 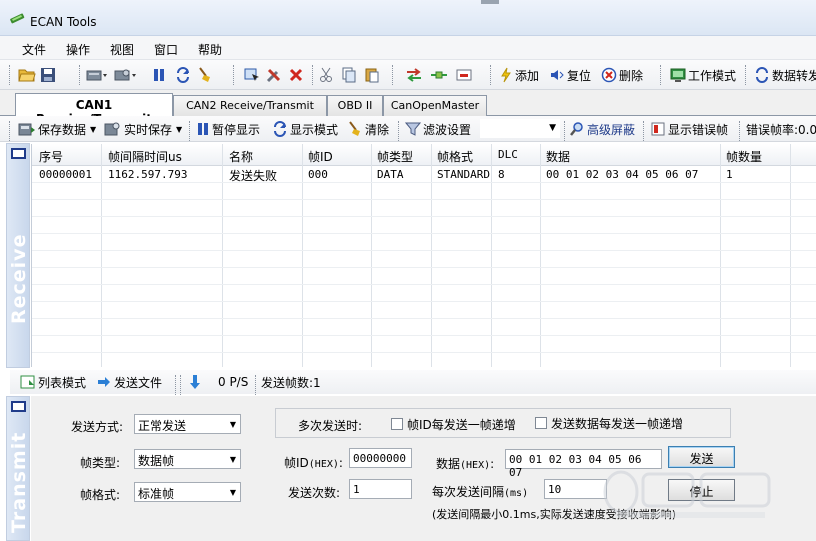 I want to click on tab-can2: CAN2 Receive/Transmit, so click(x=250, y=105).